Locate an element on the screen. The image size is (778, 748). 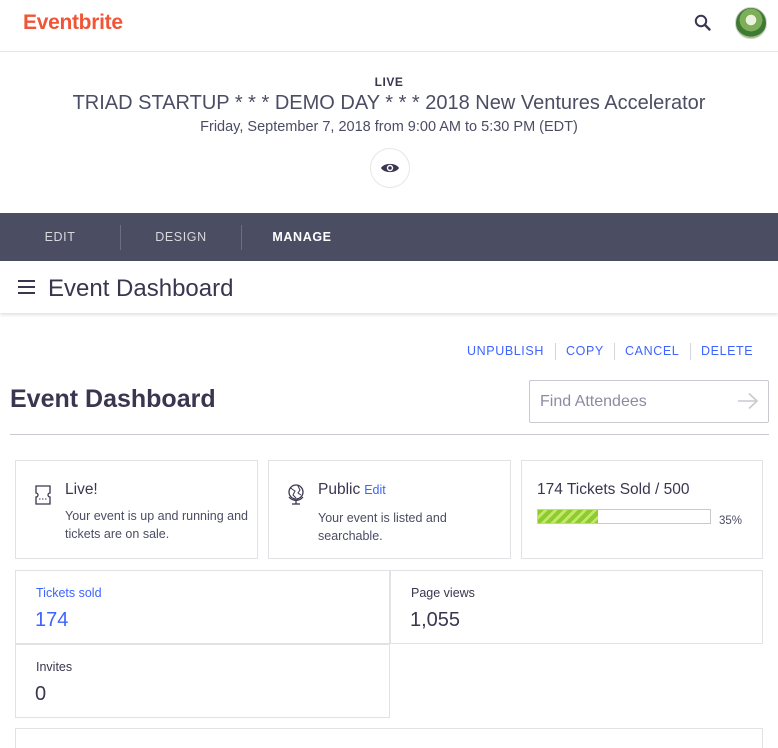
tickets-progress-fill is located at coordinates (568, 516).